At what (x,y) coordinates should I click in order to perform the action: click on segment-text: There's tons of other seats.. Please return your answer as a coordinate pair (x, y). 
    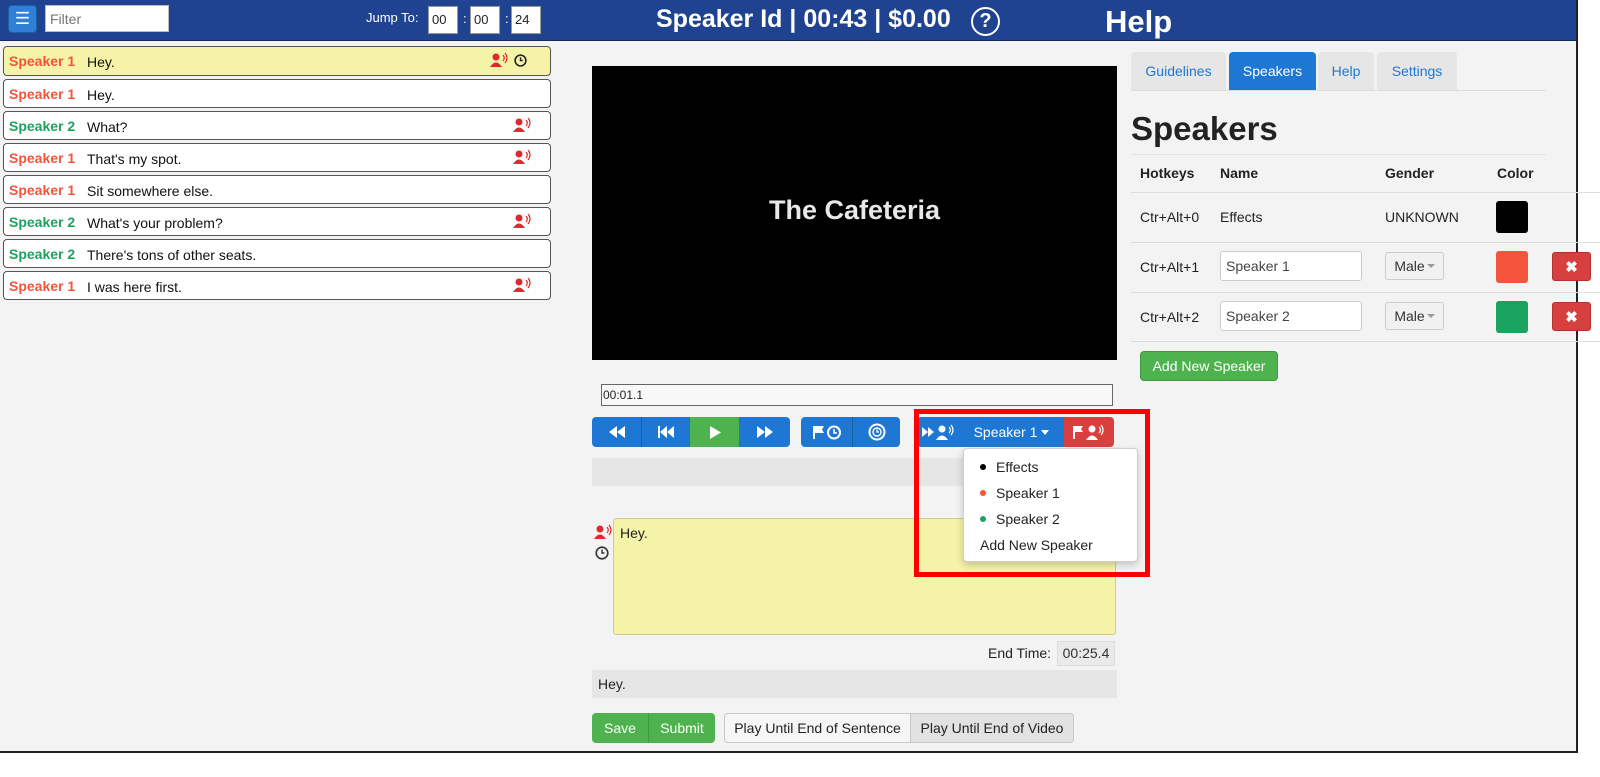
    Looking at the image, I should click on (172, 255).